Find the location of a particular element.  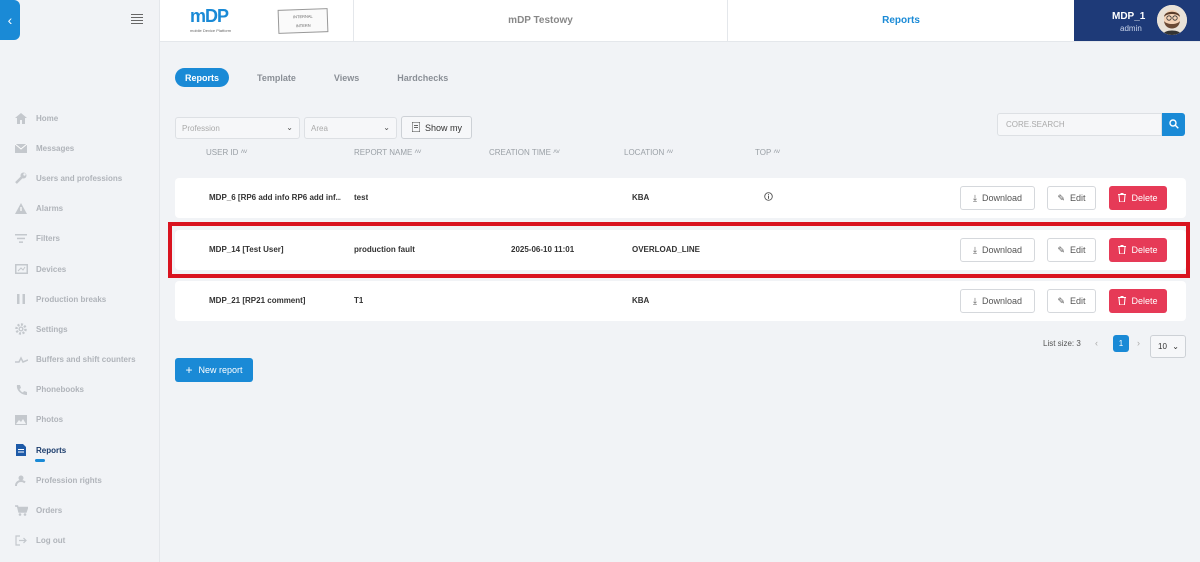

user-role: admin is located at coordinates (1131, 28).